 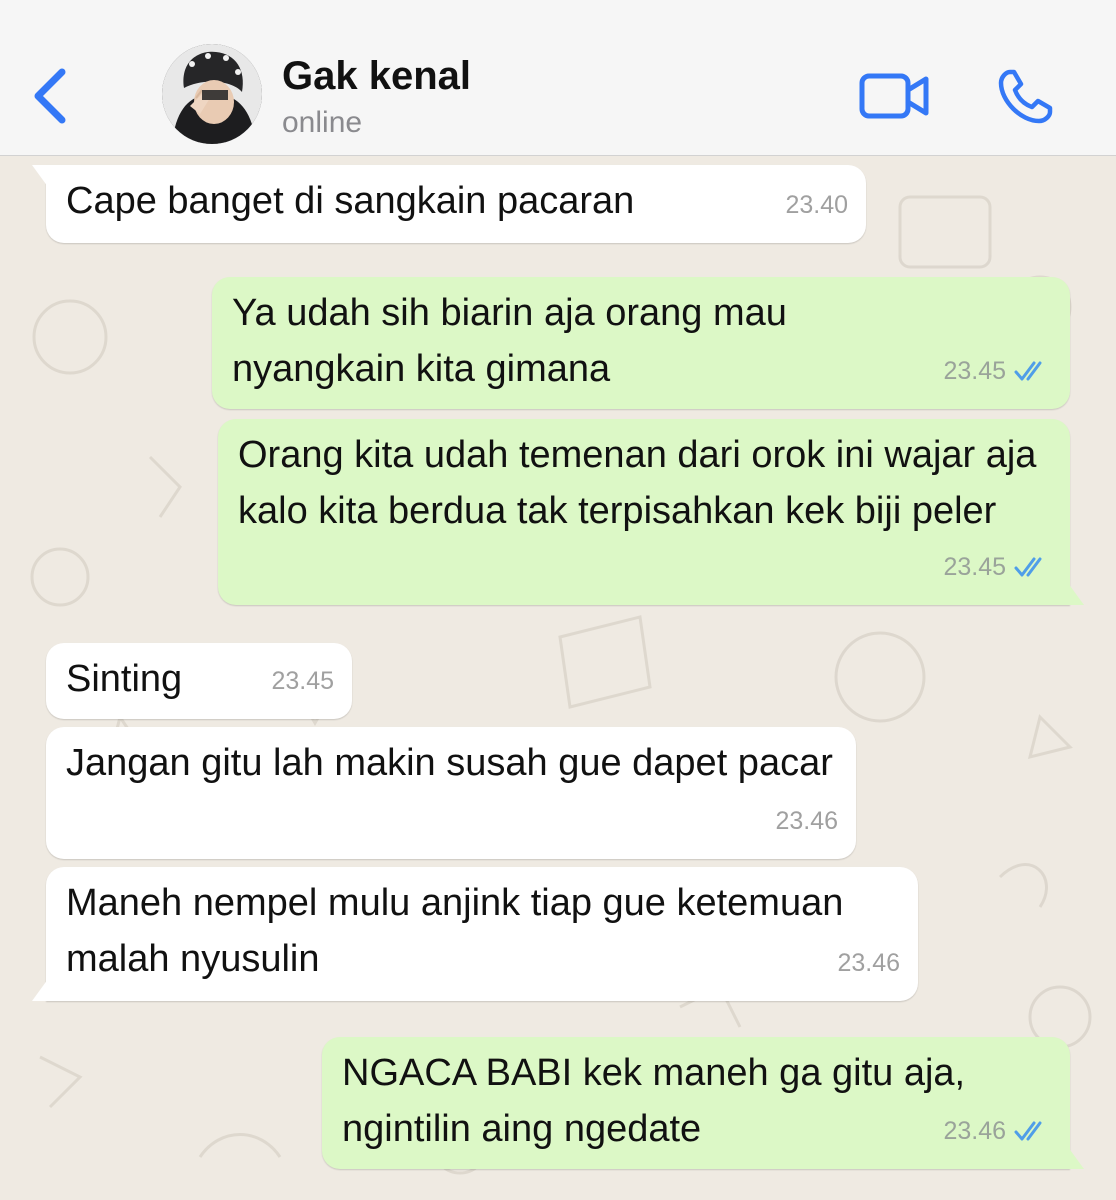 I want to click on chat-header: Gak kenal online, so click(x=558, y=78).